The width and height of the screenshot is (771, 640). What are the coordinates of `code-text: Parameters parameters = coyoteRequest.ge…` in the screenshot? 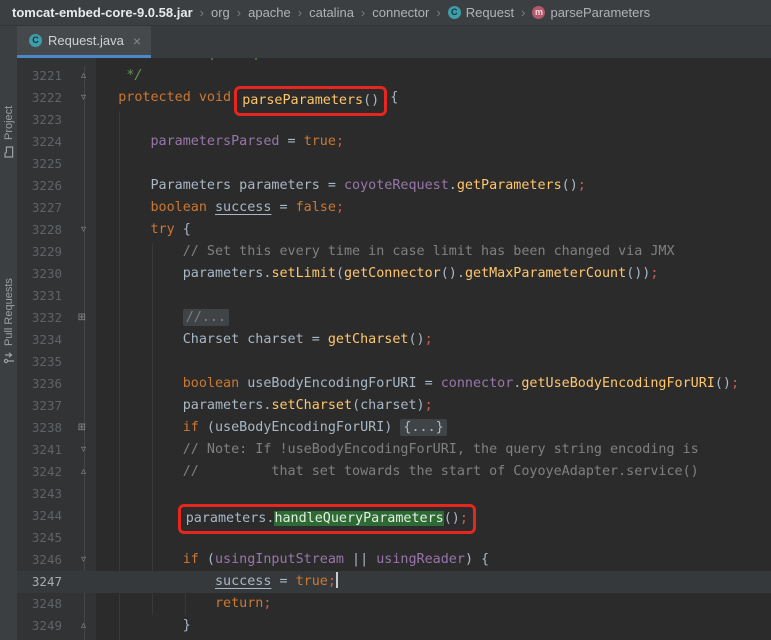 It's located at (428, 186).